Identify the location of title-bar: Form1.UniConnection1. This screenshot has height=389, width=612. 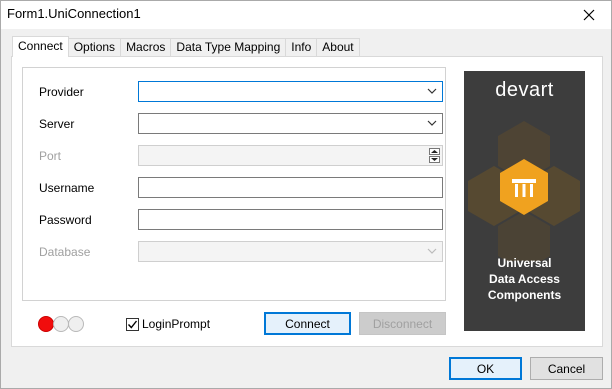
(306, 15).